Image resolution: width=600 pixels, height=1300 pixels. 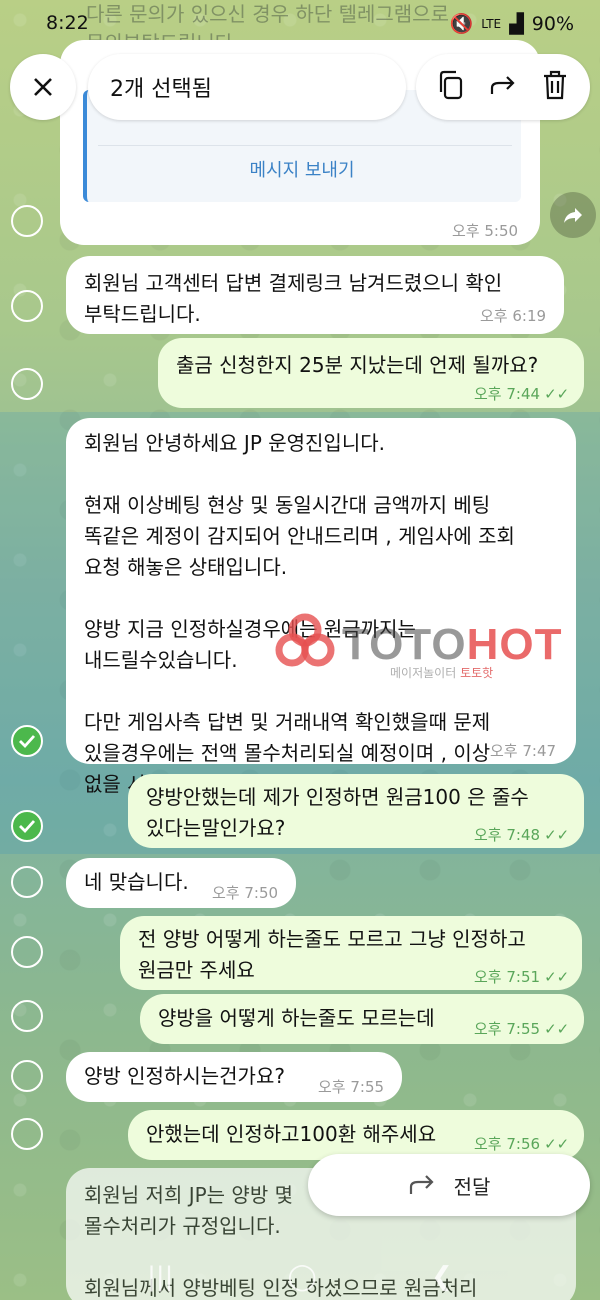 I want to click on forward-action-button, so click(x=503, y=87).